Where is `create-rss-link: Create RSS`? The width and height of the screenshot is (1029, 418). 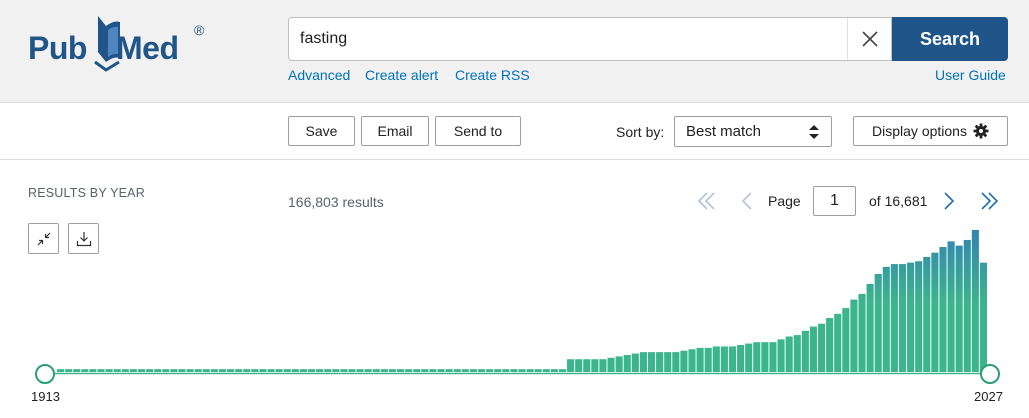
create-rss-link: Create RSS is located at coordinates (492, 75).